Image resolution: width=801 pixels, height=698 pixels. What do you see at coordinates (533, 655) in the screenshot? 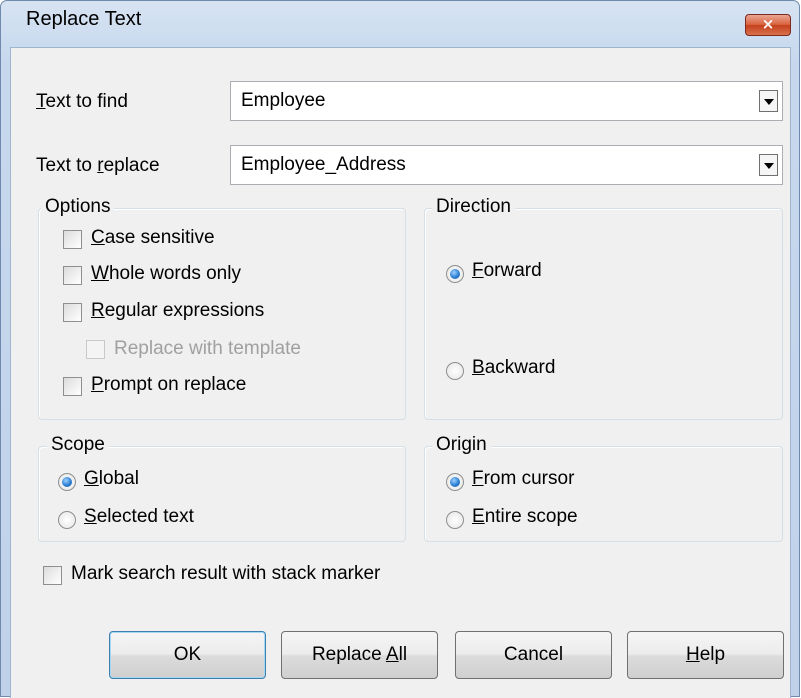
I see `cancel-button: Cancel` at bounding box center [533, 655].